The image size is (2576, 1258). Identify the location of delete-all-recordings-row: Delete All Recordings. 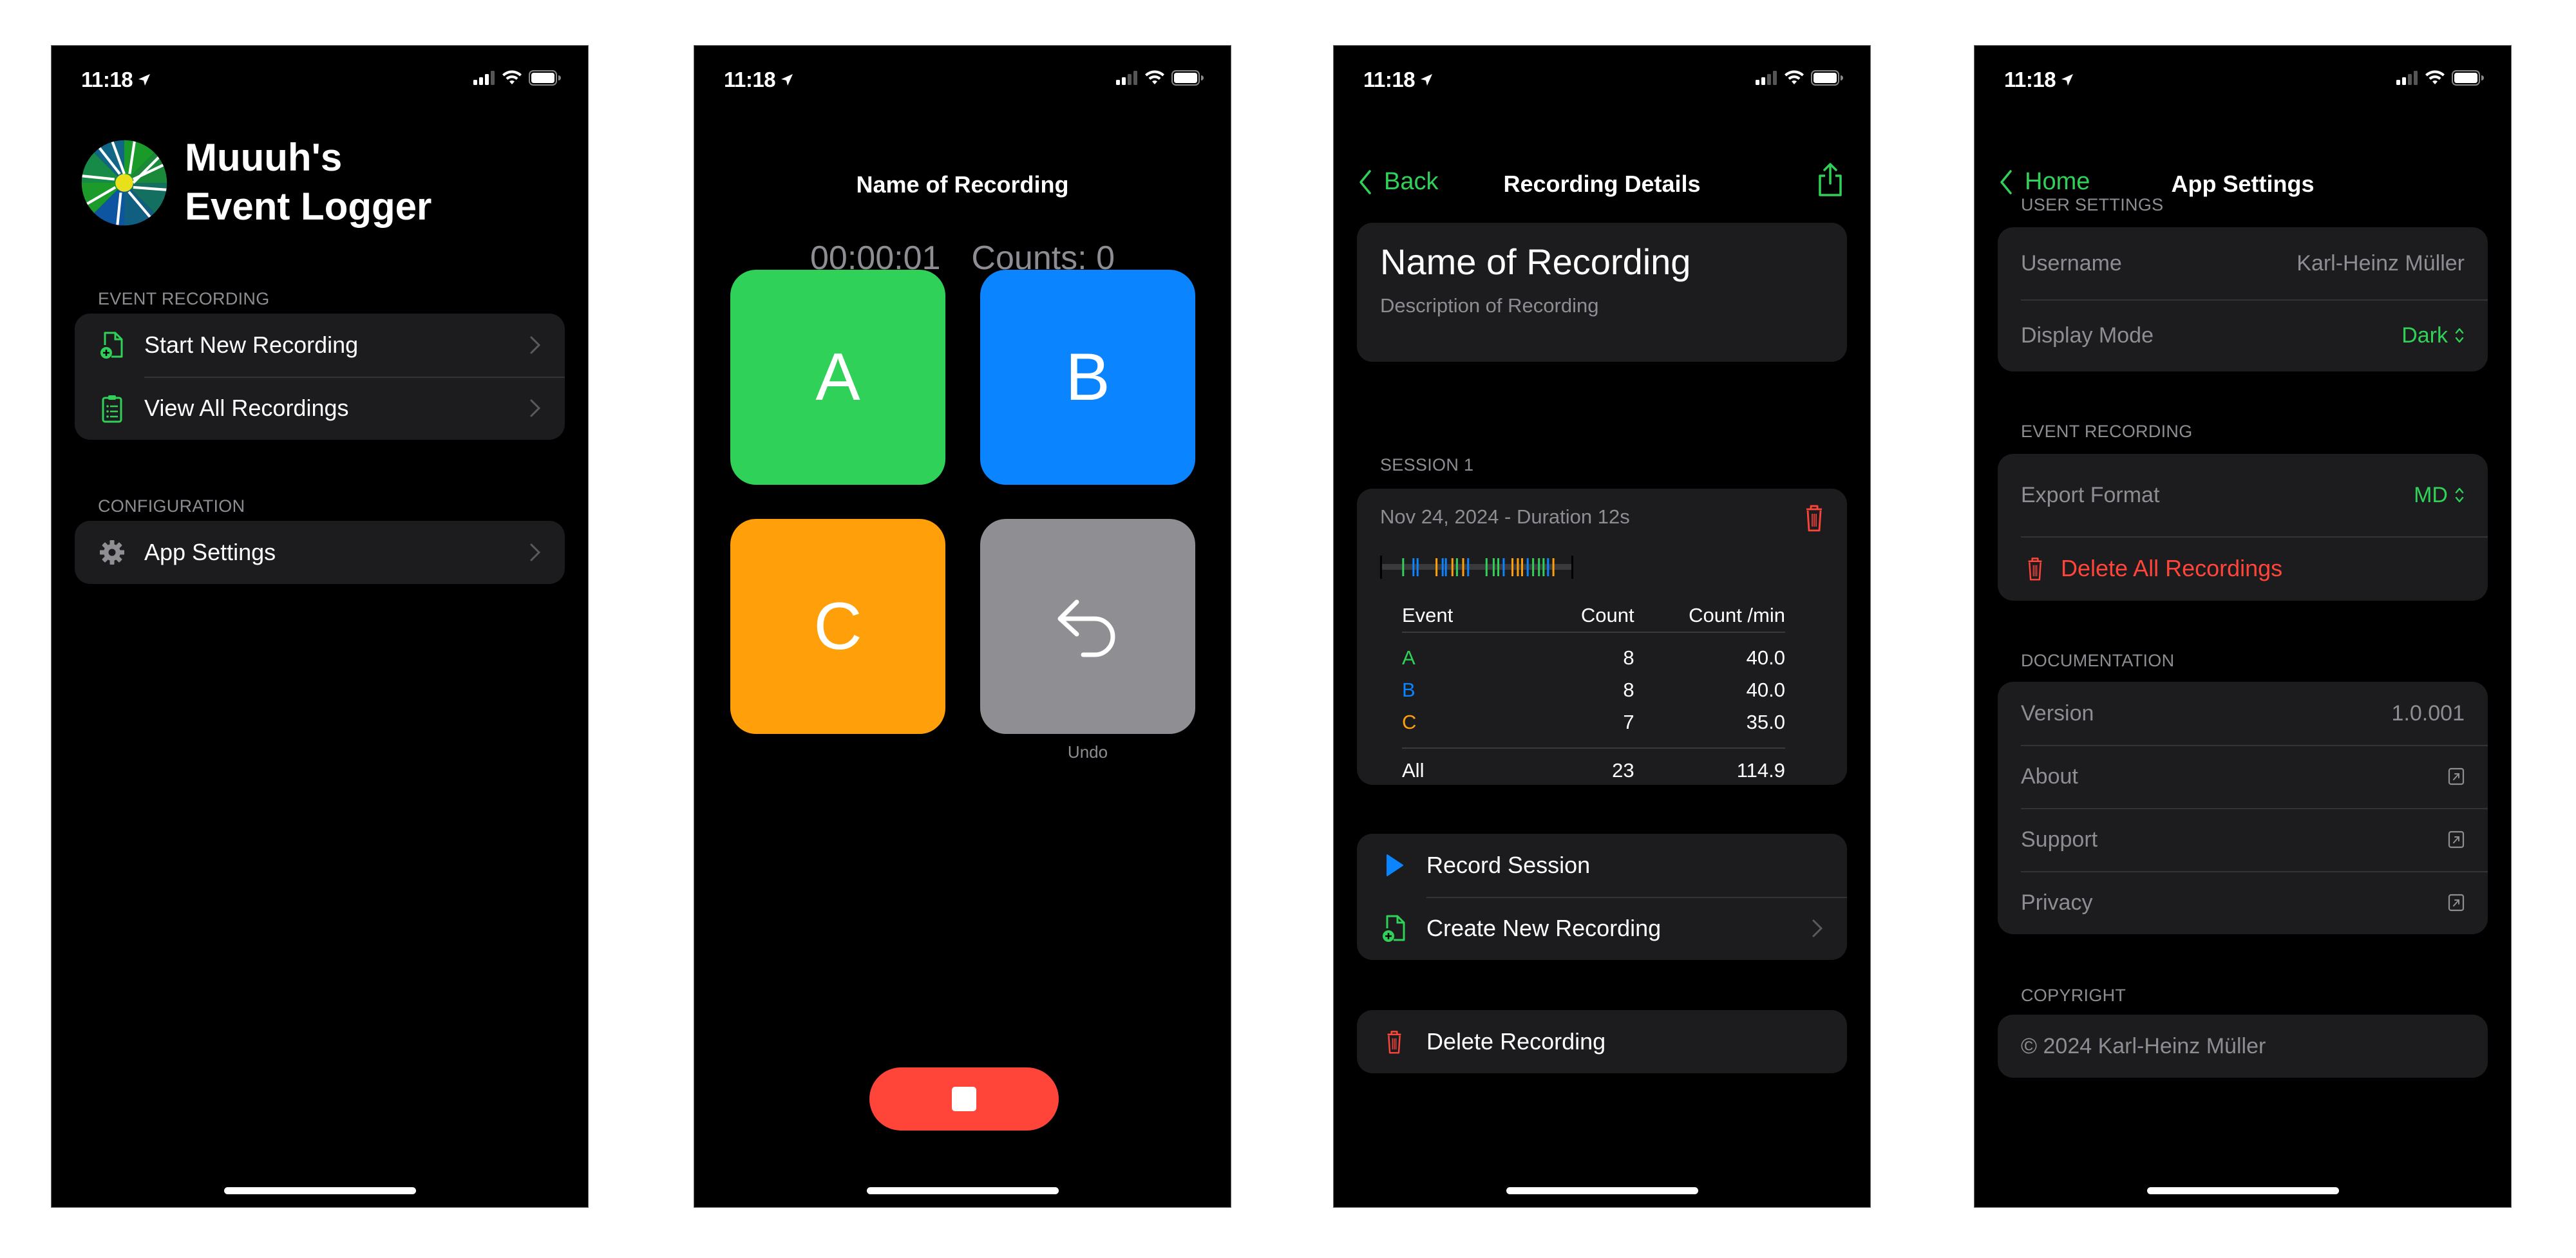
(2243, 568).